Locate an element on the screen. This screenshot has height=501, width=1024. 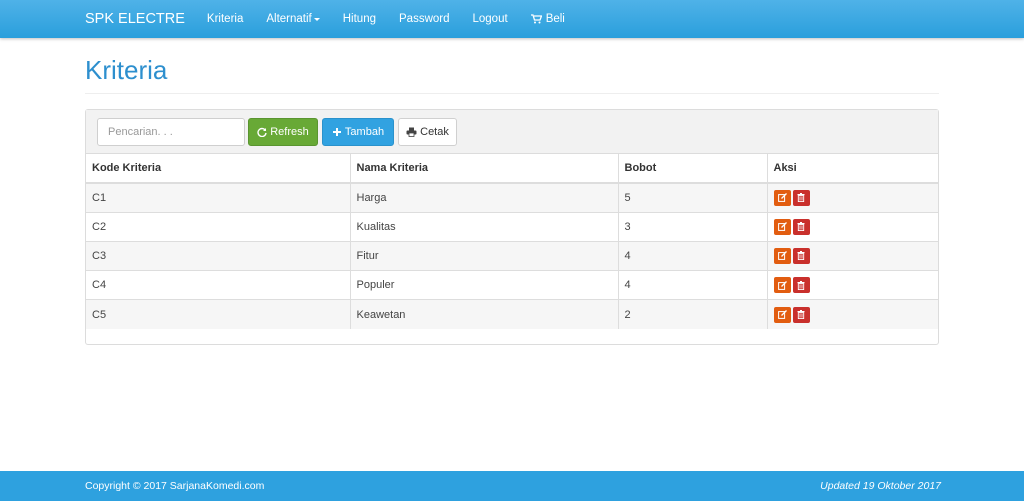
table-row: C5 Keawetan 2 is located at coordinates (512, 314).